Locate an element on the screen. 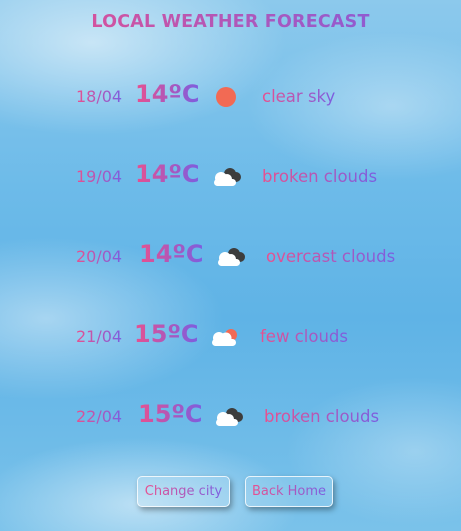 The image size is (461, 531). sun-icon is located at coordinates (229, 97).